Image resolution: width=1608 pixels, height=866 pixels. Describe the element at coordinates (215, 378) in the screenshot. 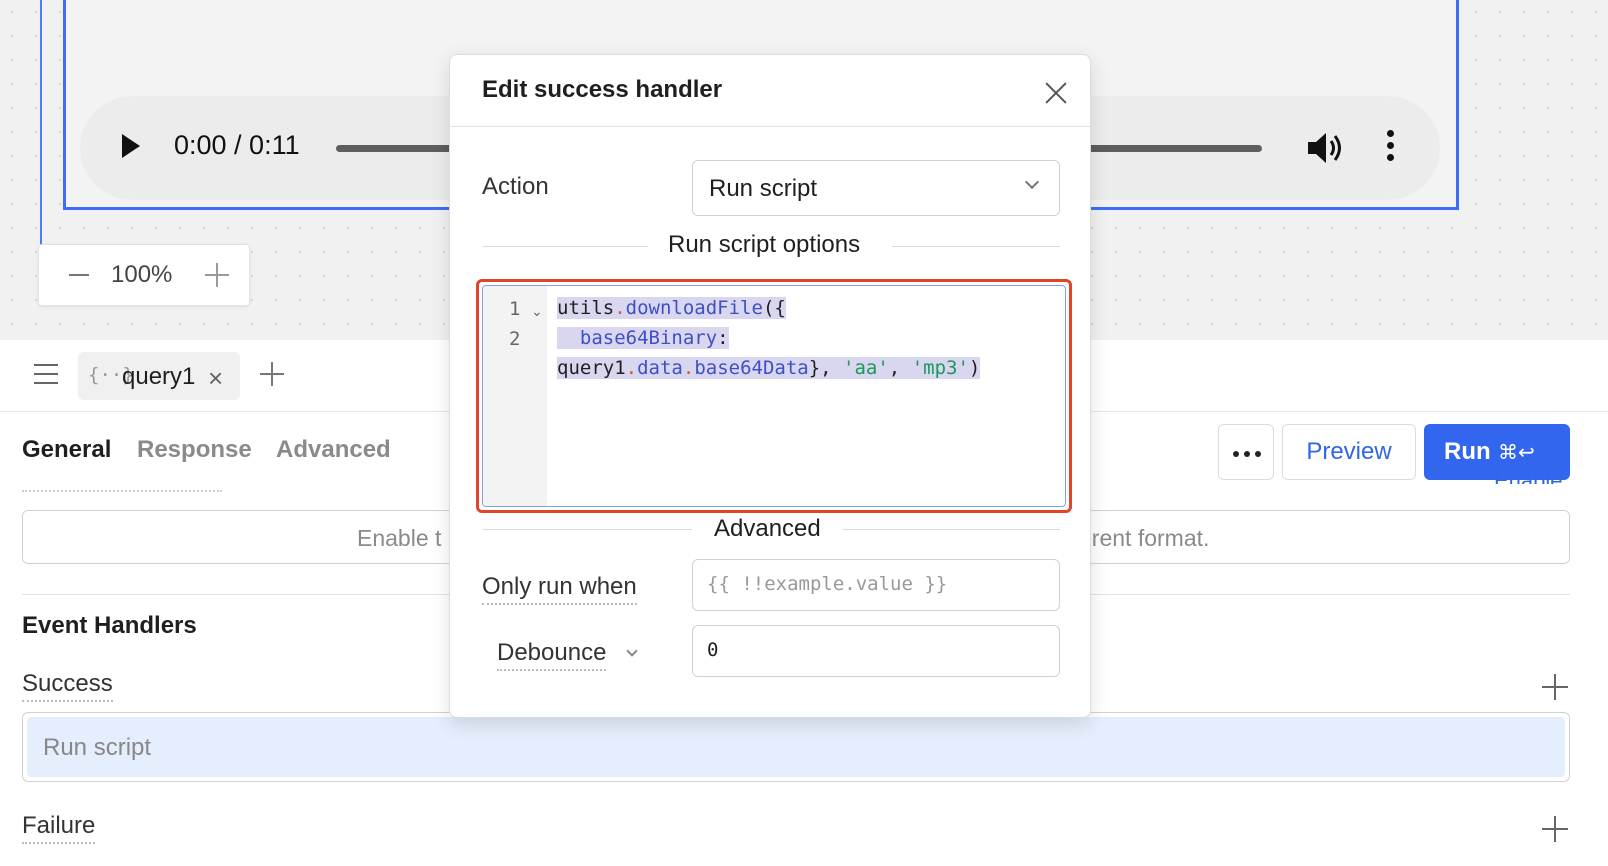

I see `close-icon: ×` at that location.